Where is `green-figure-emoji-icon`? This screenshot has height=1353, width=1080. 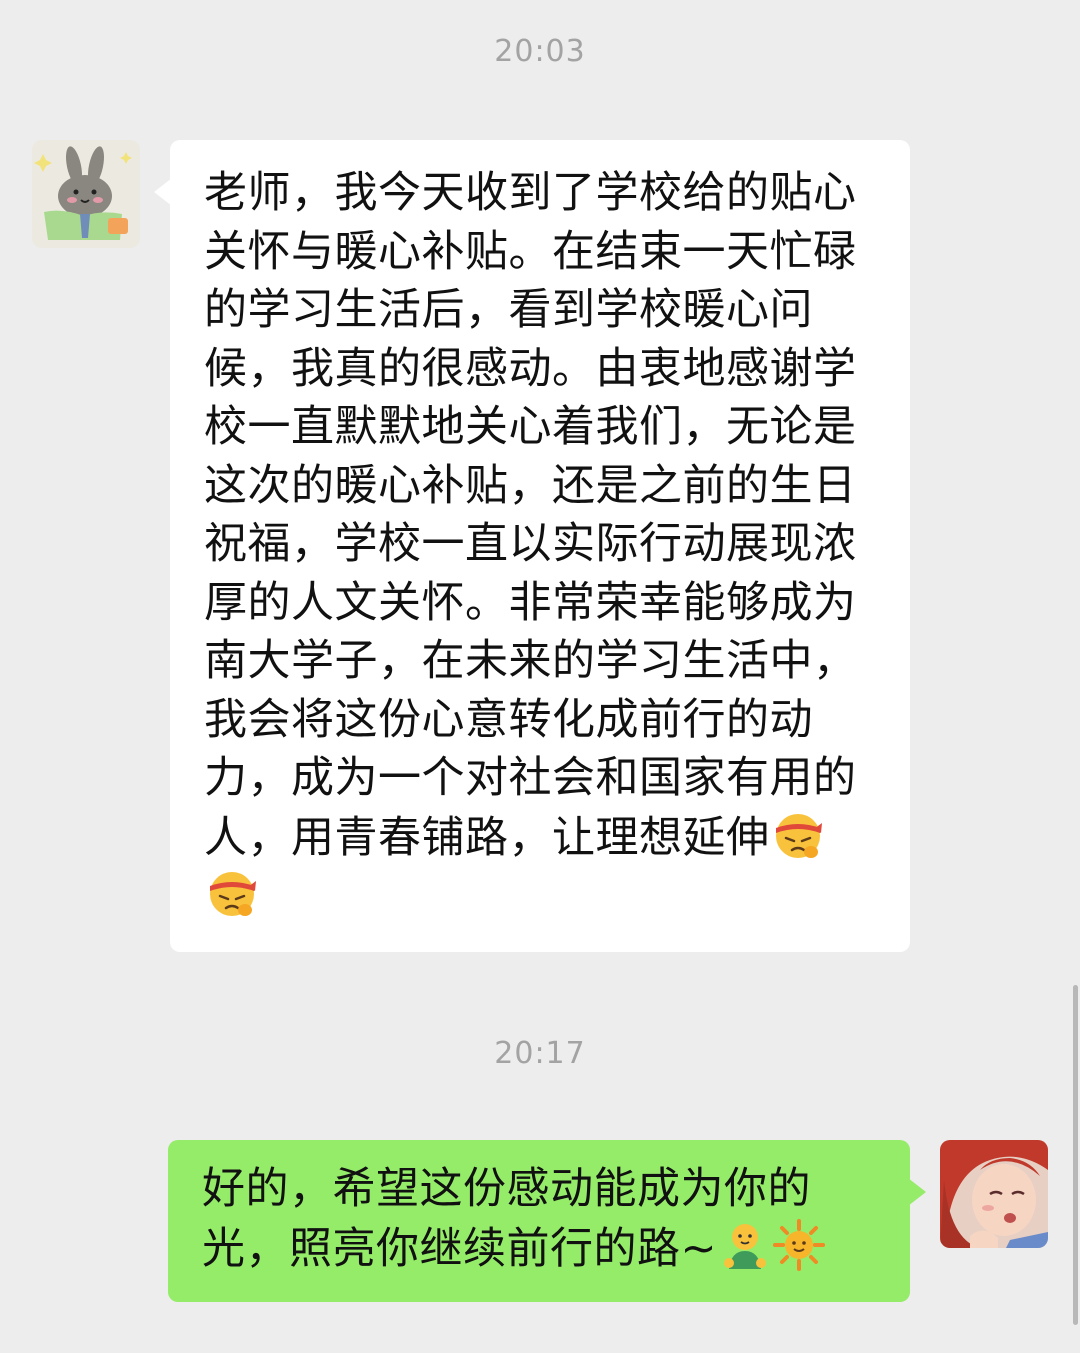 green-figure-emoji-icon is located at coordinates (745, 1253).